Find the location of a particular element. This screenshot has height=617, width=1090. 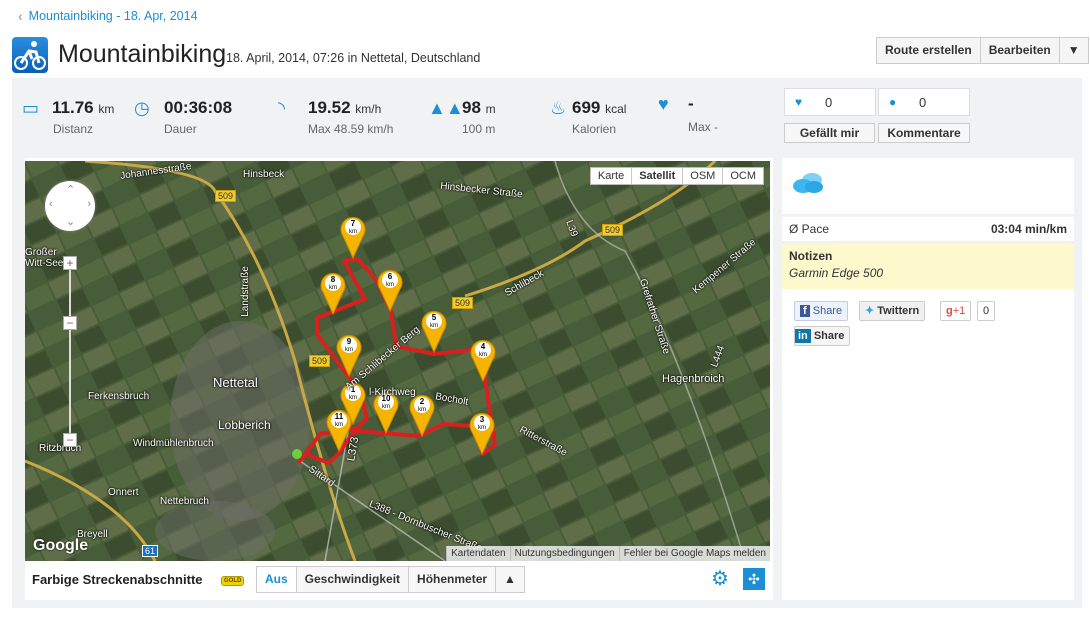

km-marker-label: 5 is located at coordinates (434, 317).